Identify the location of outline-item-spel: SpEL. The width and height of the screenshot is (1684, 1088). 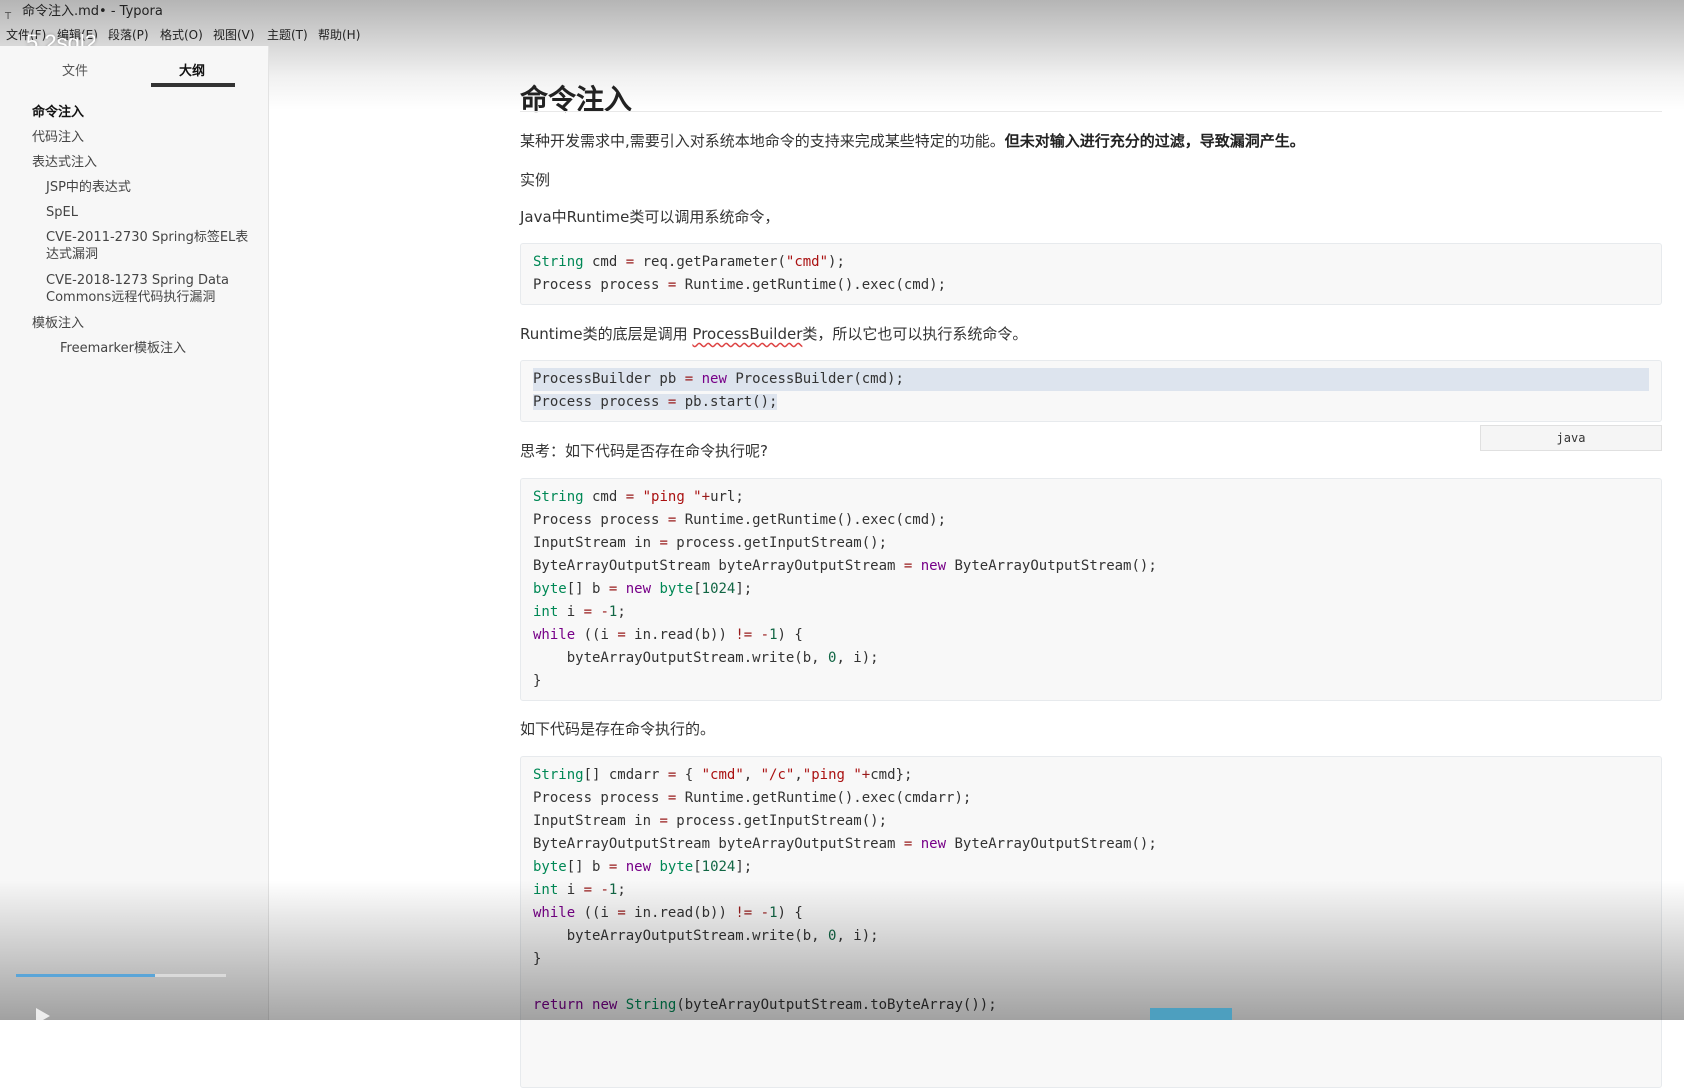
(62, 212).